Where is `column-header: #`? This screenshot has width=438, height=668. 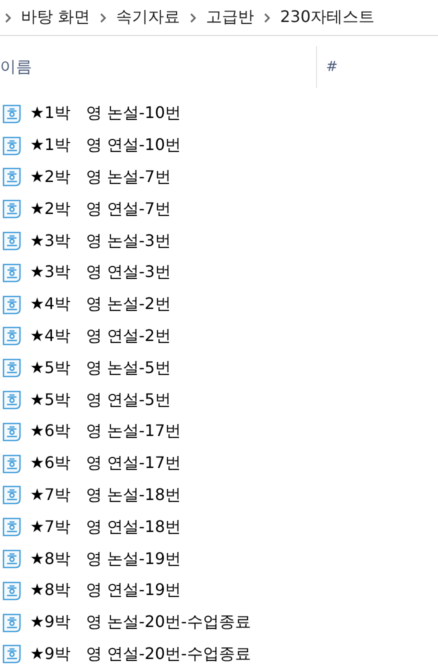
column-header: # is located at coordinates (327, 67).